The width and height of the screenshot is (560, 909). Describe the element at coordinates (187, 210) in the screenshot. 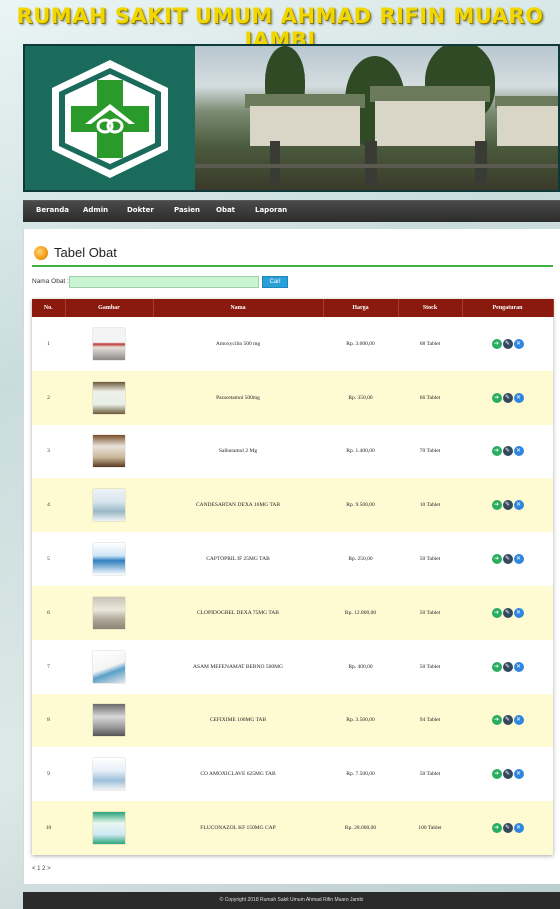

I see `nav-pasien: Pasien` at that location.